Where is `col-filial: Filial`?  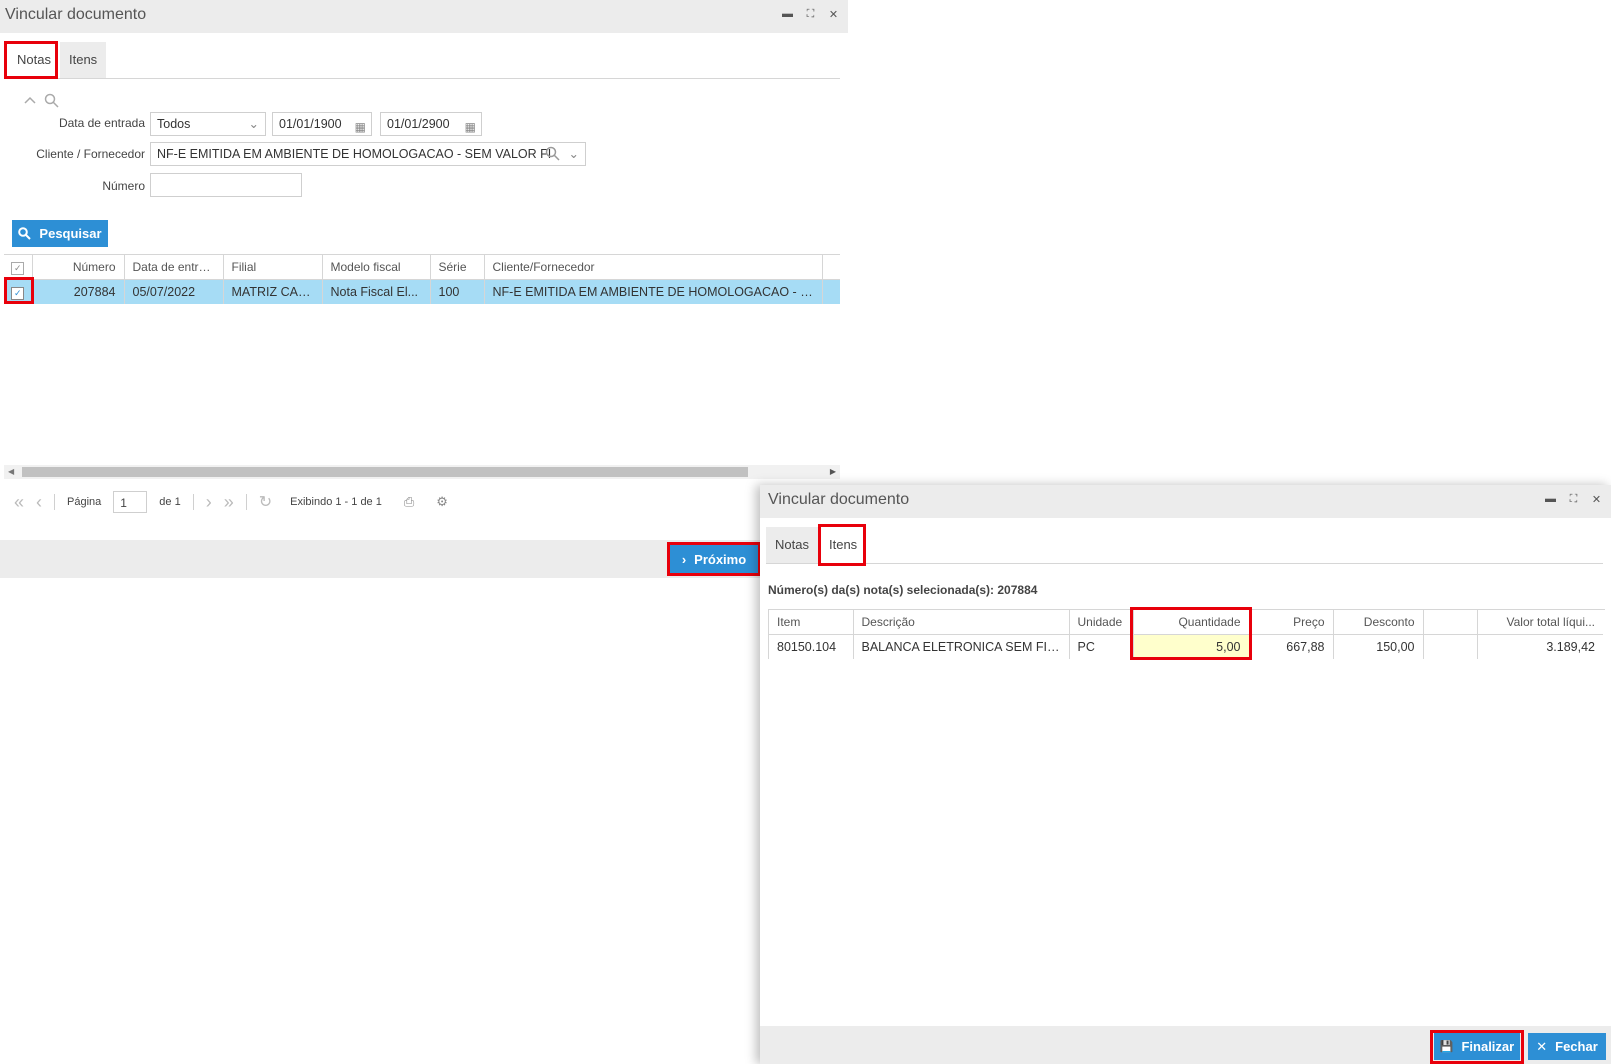 col-filial: Filial is located at coordinates (273, 267).